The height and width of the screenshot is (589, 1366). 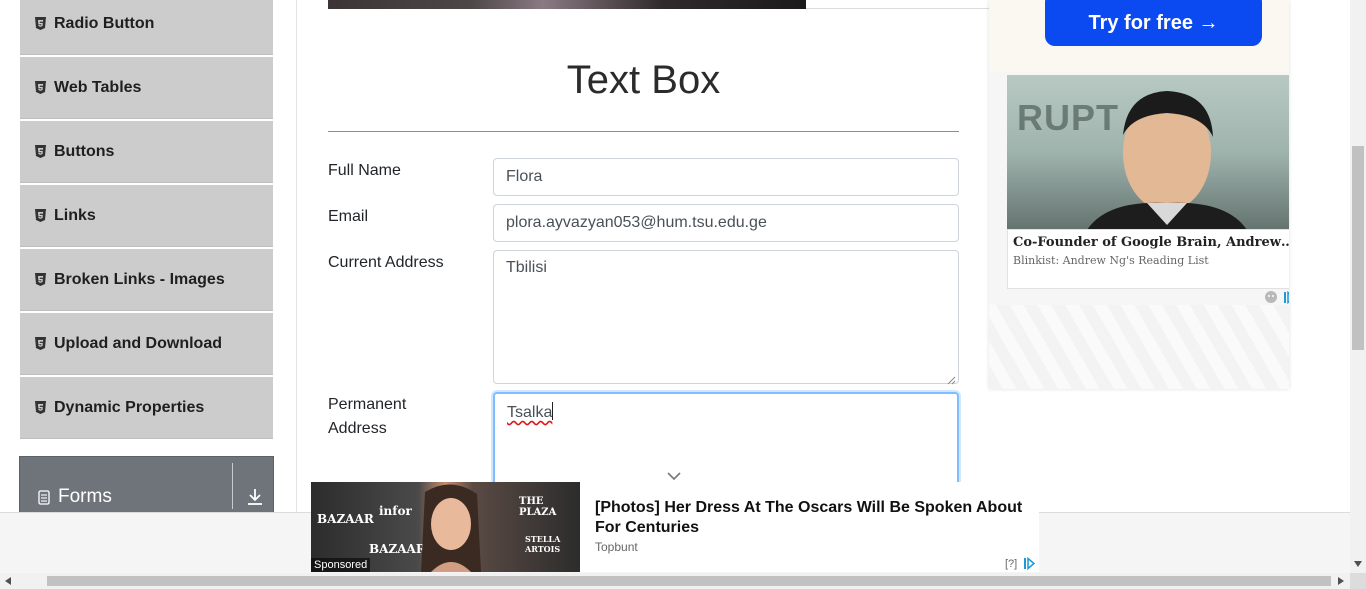 What do you see at coordinates (543, 544) in the screenshot?
I see `ad-brand-text: STELLA ARTOIS` at bounding box center [543, 544].